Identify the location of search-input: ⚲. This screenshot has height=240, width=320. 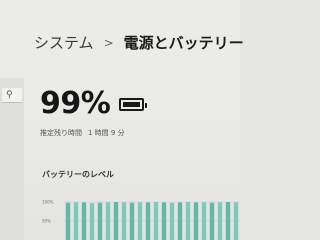
(12, 95).